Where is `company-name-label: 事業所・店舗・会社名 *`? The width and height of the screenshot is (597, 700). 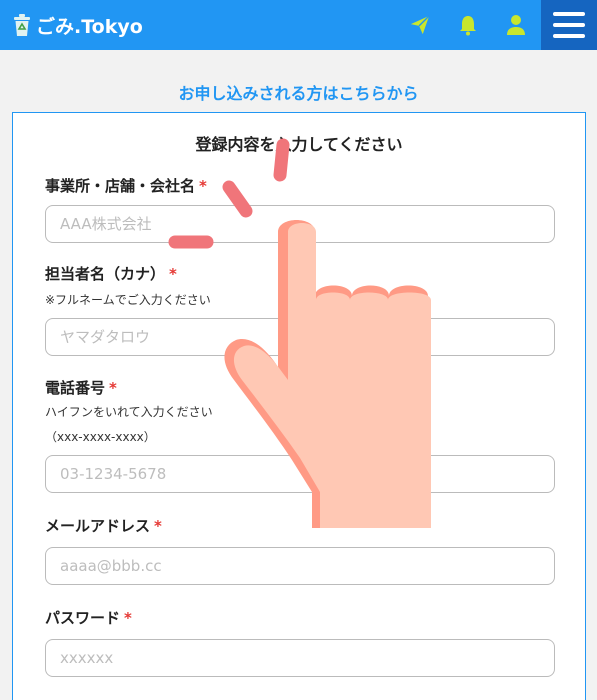 company-name-label: 事業所・店舗・会社名 * is located at coordinates (126, 186).